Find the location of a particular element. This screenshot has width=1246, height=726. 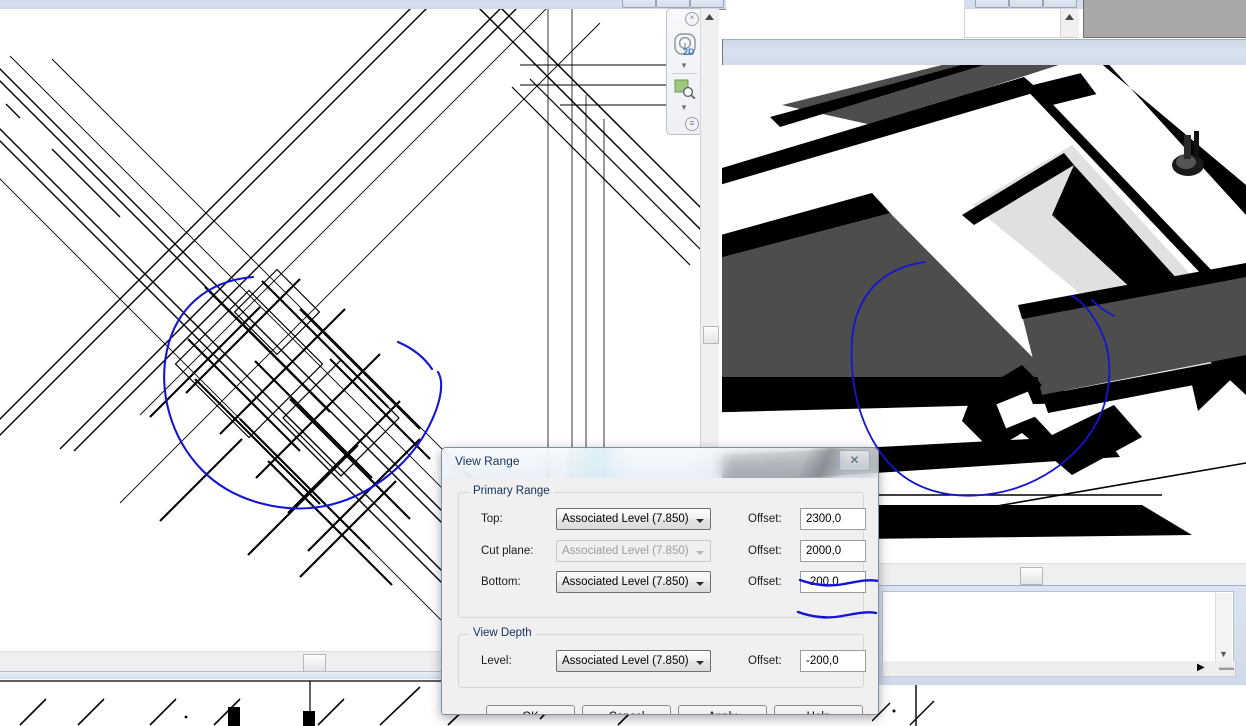

navbar-wheel-chevron-down-icon: ▼ is located at coordinates (684, 65).